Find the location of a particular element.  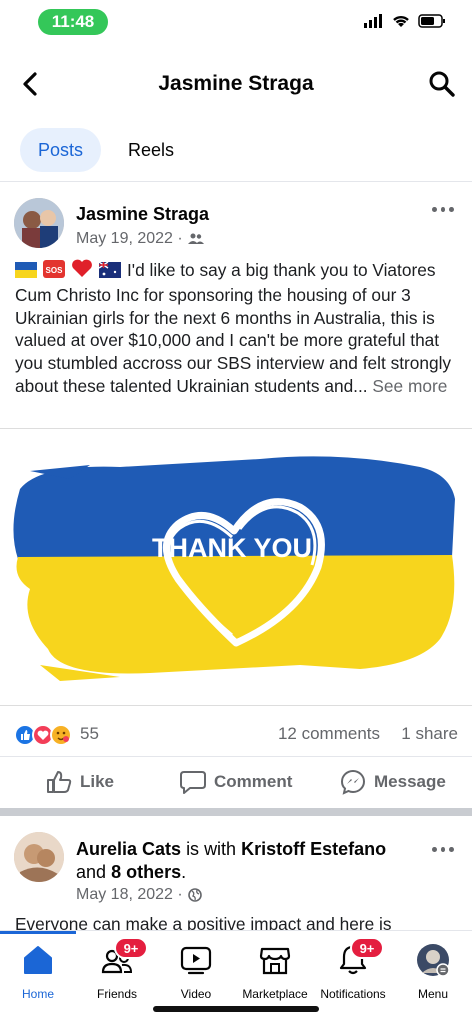

author-avatar is located at coordinates (39, 223).